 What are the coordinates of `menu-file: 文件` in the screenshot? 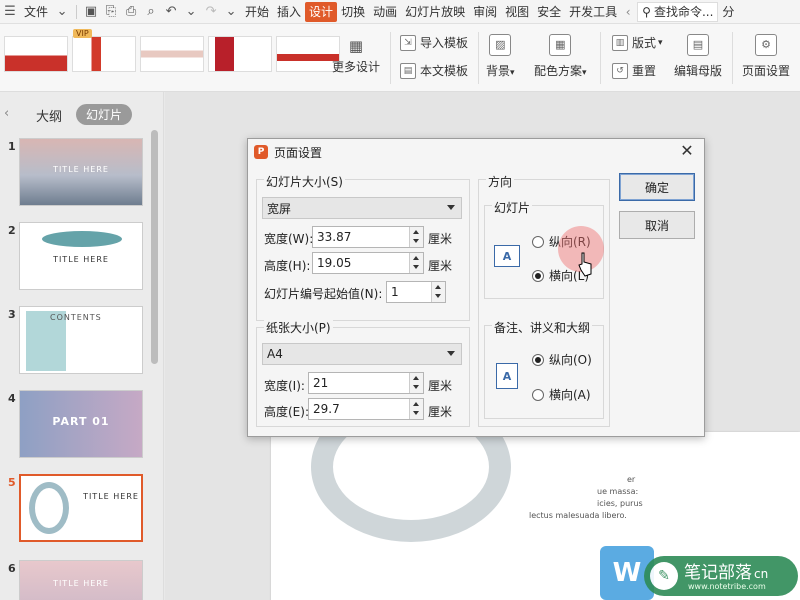 It's located at (36, 12).